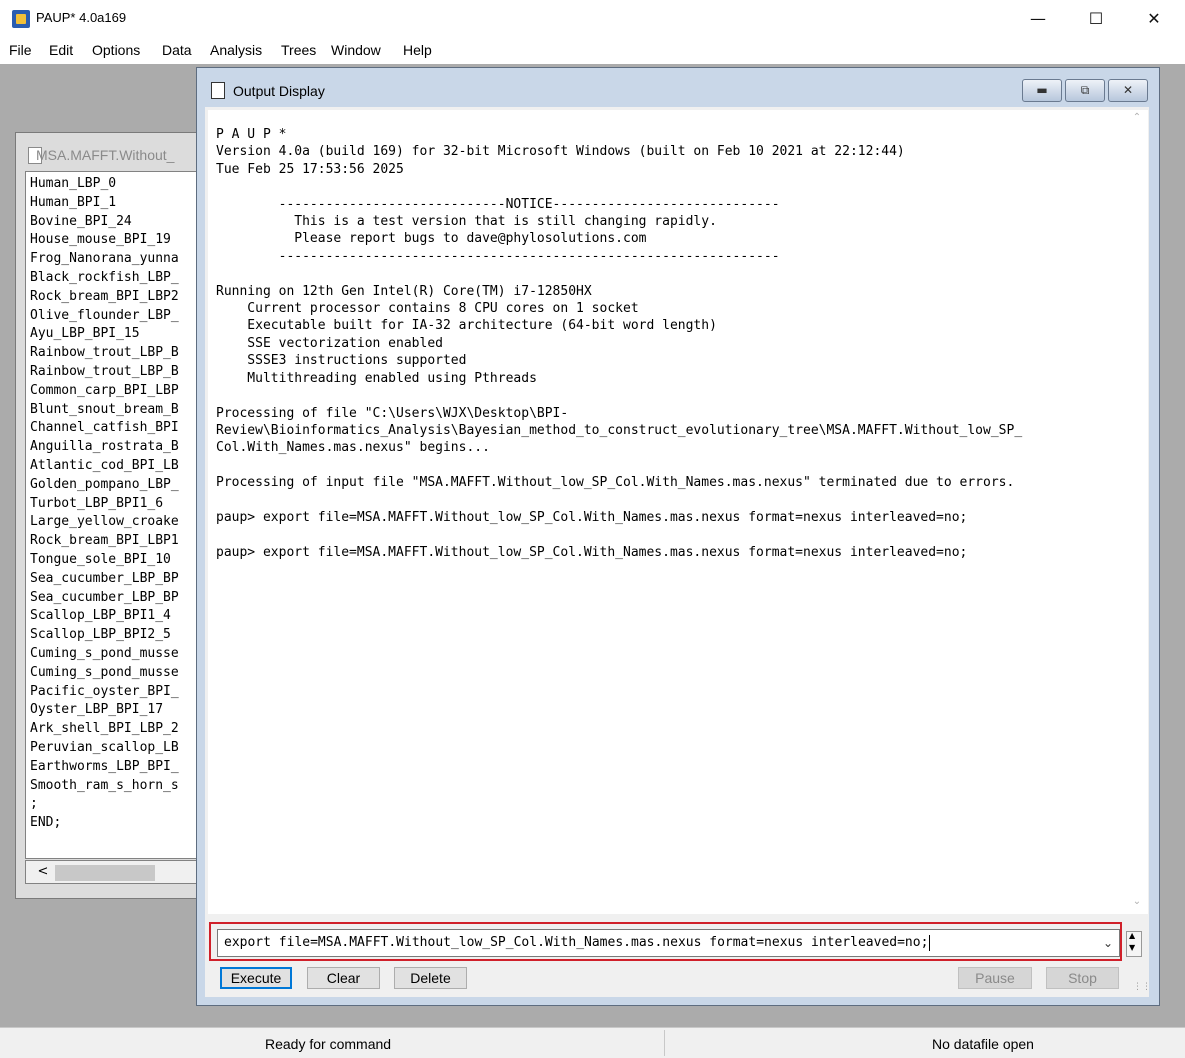  I want to click on resize-grip-icon: ⋮⋮, so click(1142, 987).